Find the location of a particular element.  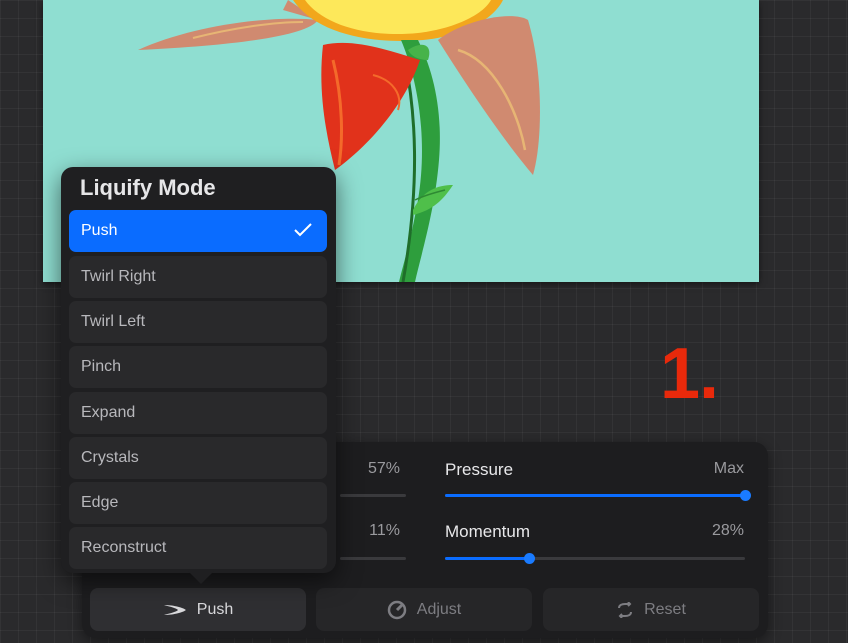

mode-item-expand: Expand is located at coordinates (198, 413).